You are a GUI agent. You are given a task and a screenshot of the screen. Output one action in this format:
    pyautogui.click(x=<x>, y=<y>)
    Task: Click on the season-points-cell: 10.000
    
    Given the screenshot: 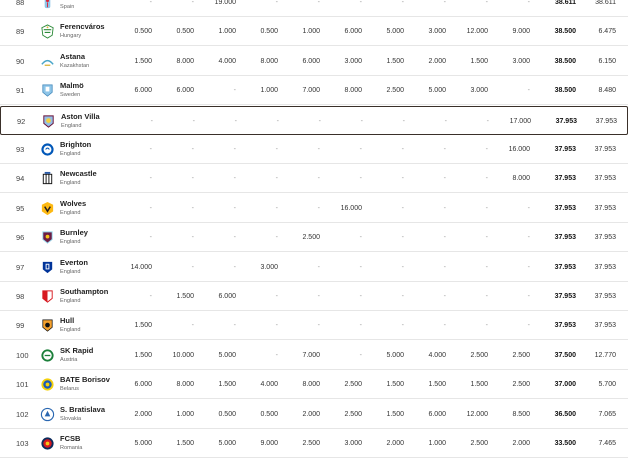 What is the action you would take?
    pyautogui.click(x=183, y=355)
    